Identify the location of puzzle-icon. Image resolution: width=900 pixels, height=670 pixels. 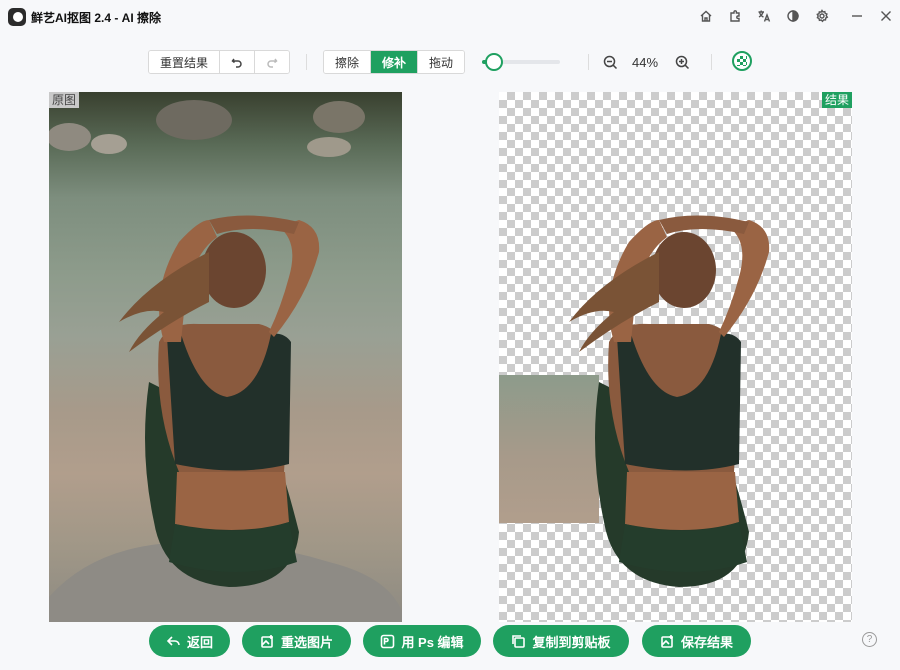
(734, 16).